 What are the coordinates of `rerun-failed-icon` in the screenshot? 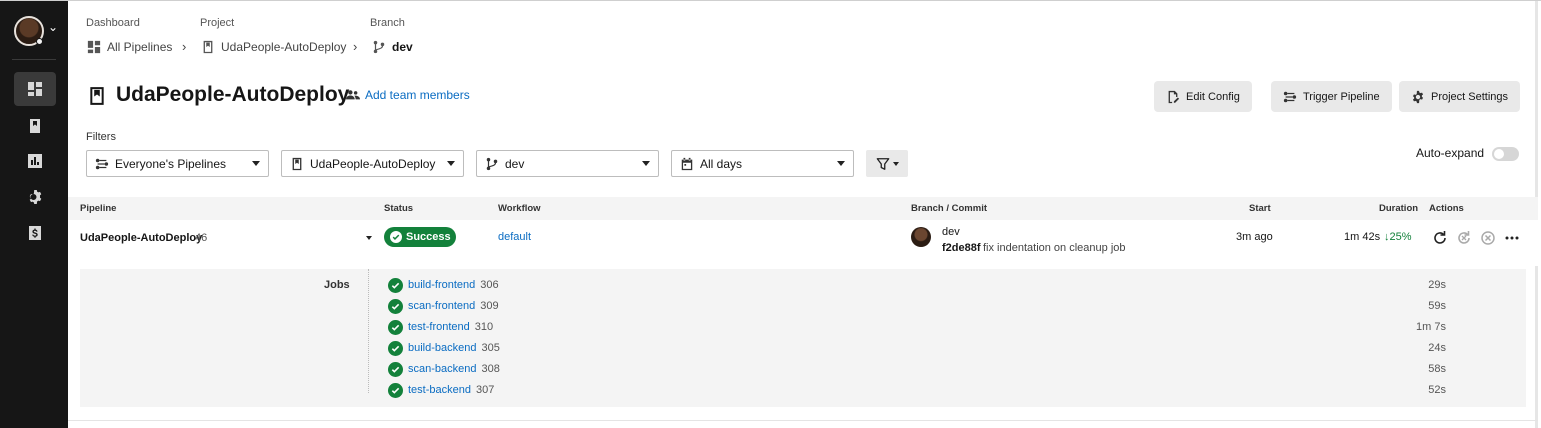 It's located at (1464, 238).